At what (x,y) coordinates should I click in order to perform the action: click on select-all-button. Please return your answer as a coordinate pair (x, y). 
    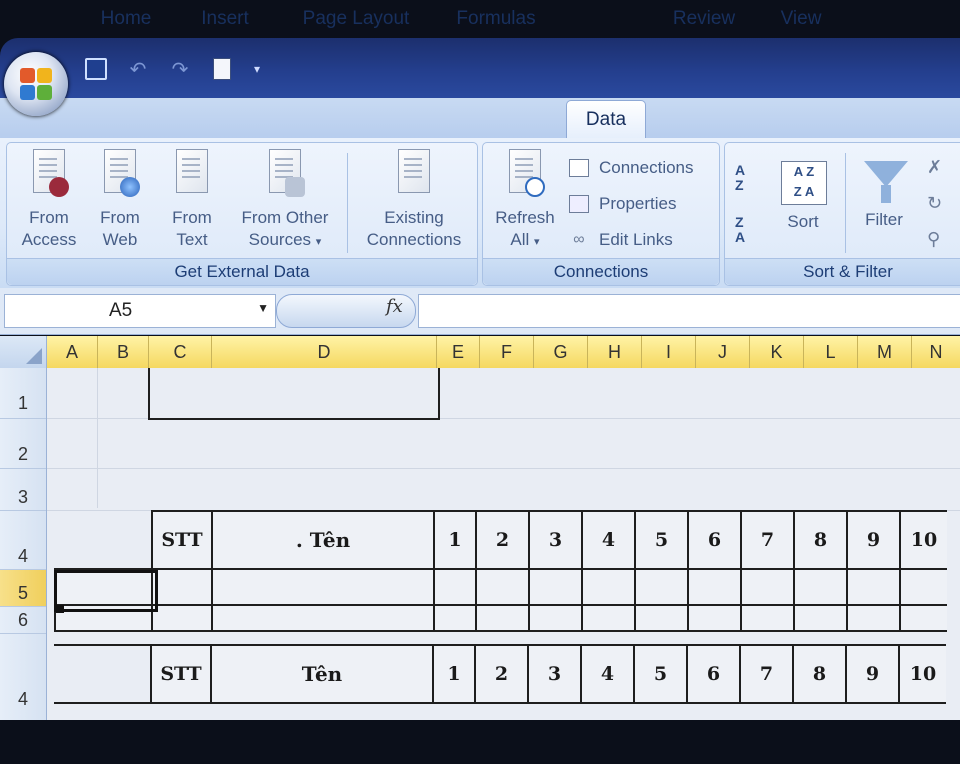
    Looking at the image, I should click on (23, 352).